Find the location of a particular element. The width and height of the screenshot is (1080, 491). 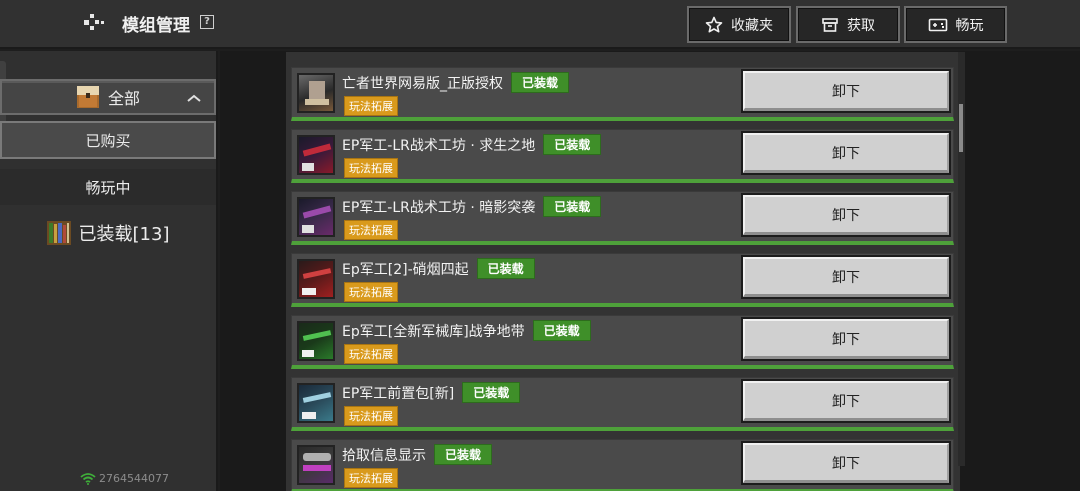

help-icon: ? is located at coordinates (207, 22).